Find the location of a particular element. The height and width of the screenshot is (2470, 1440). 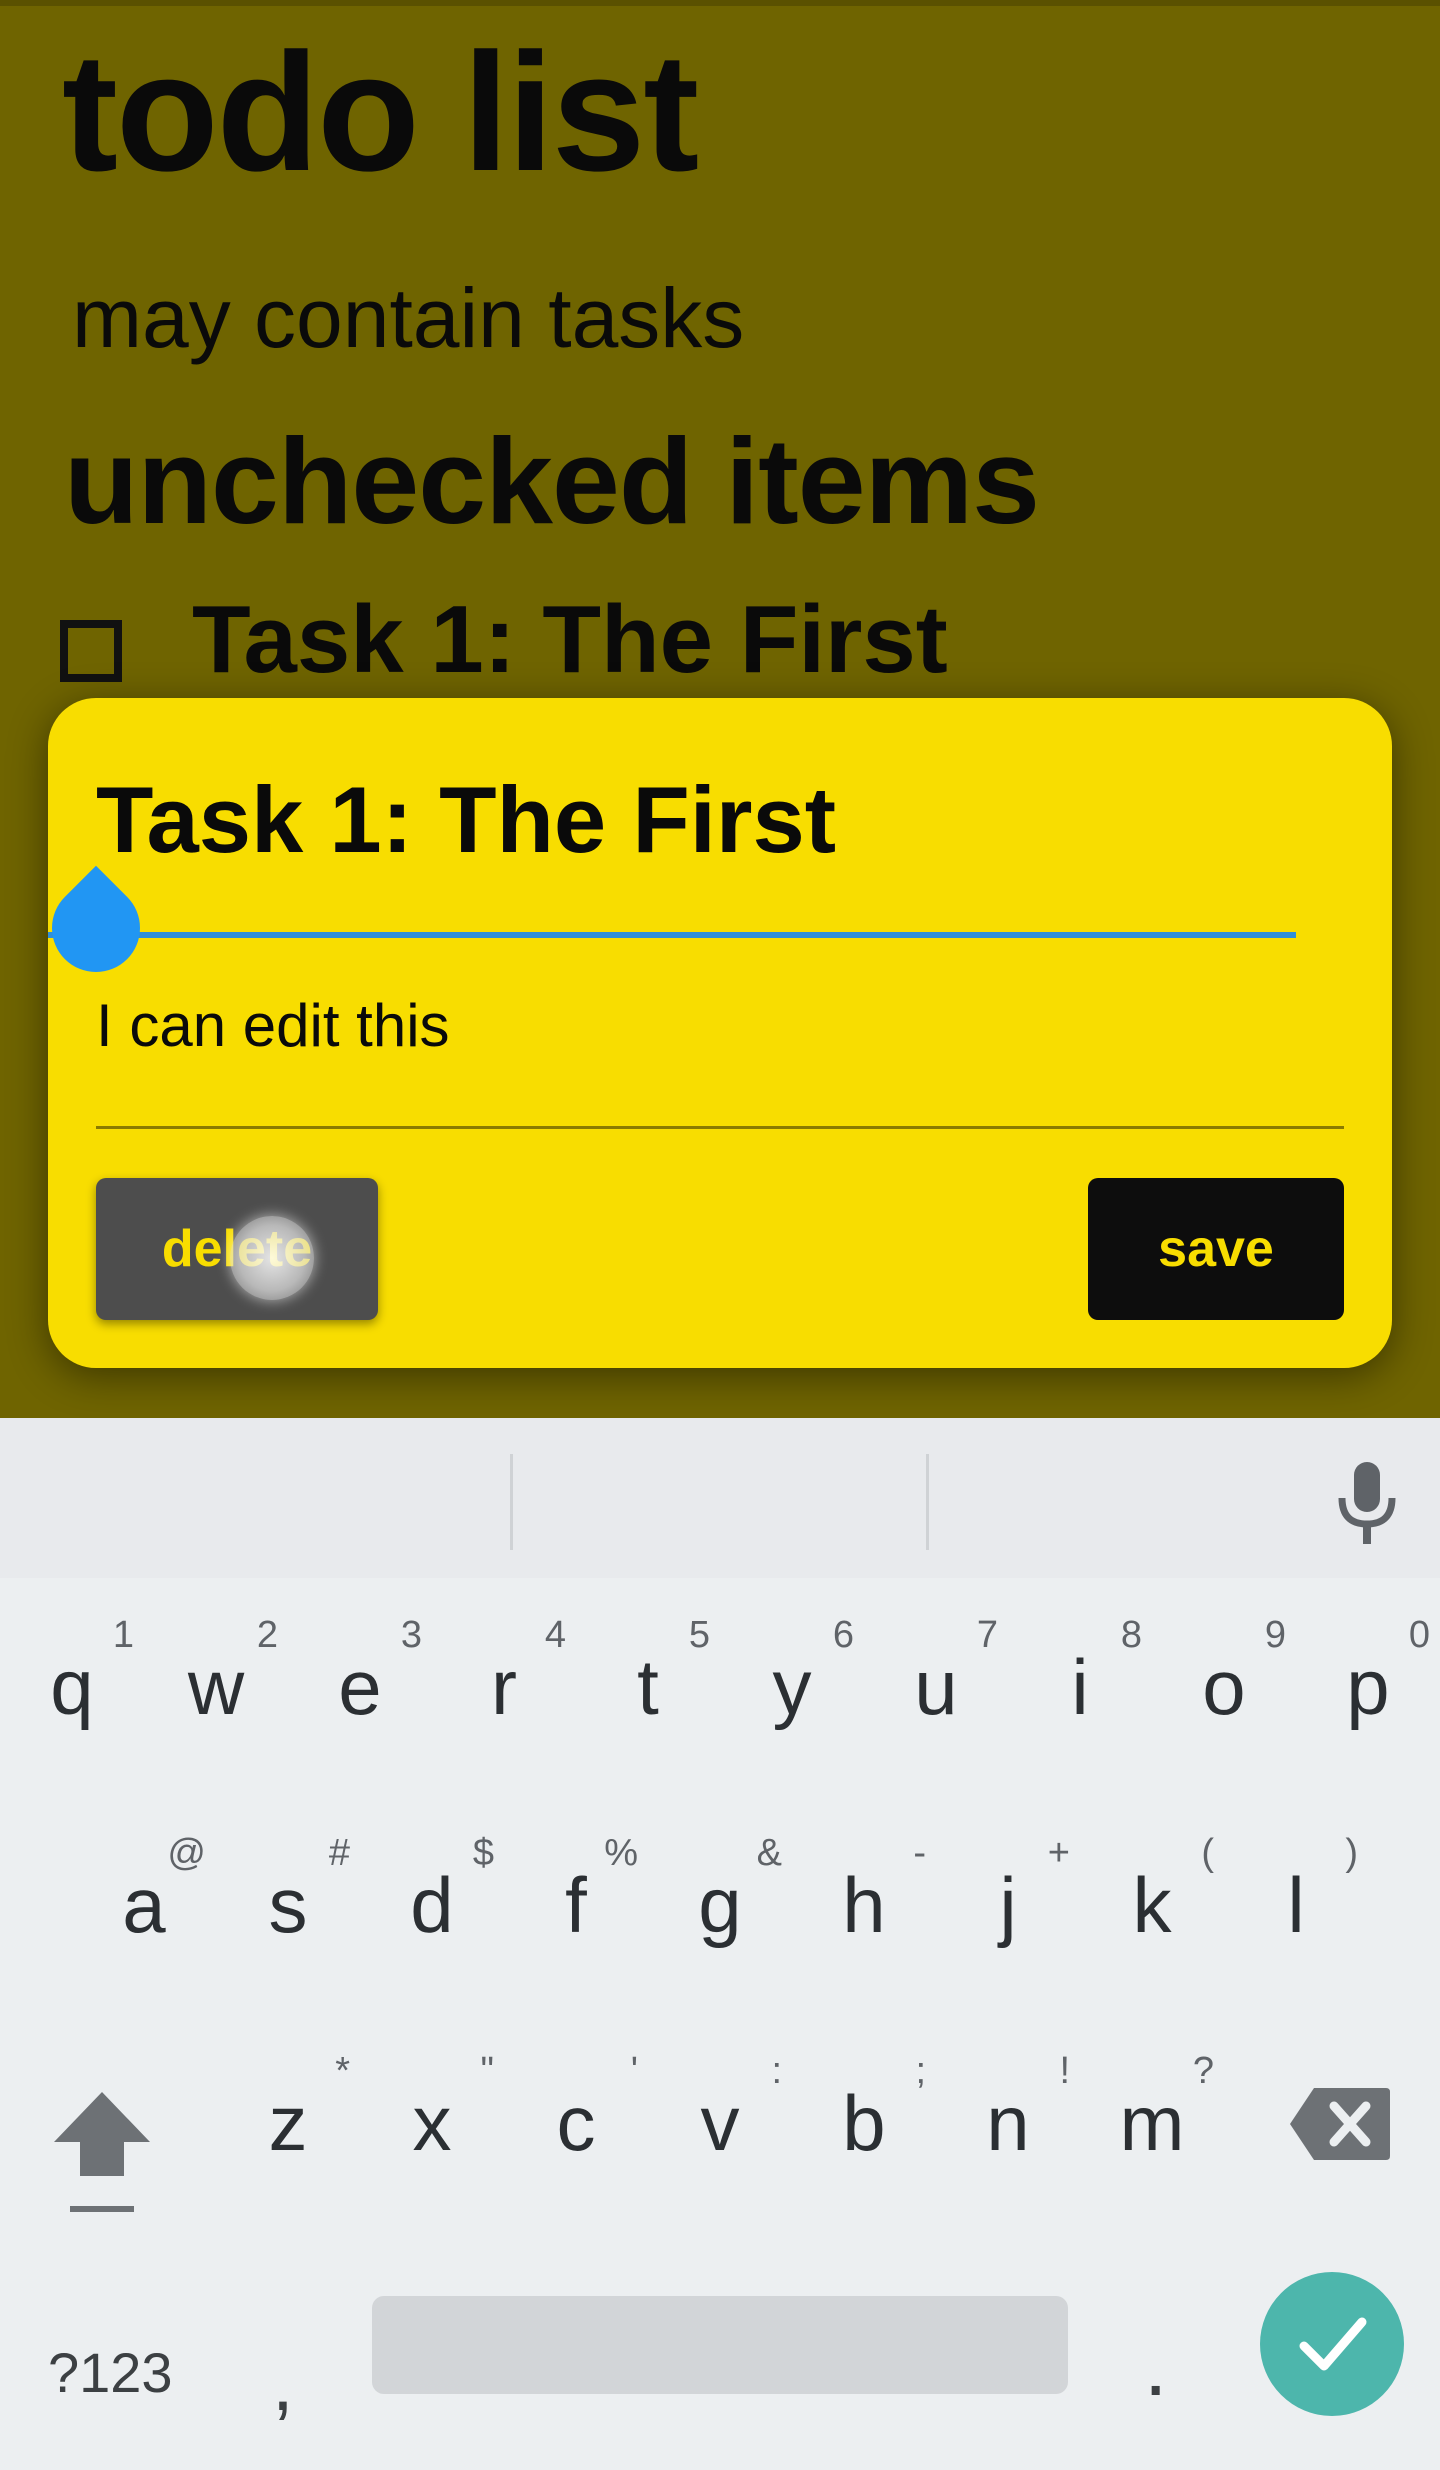

key-label: q is located at coordinates (72, 1687).